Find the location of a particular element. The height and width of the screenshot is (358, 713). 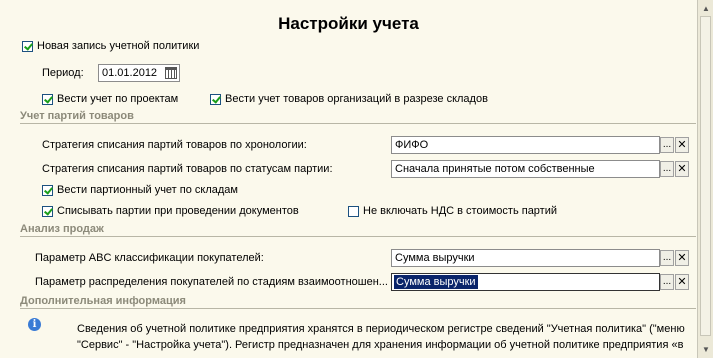

stages-input: Сумма выручки is located at coordinates (525, 282).